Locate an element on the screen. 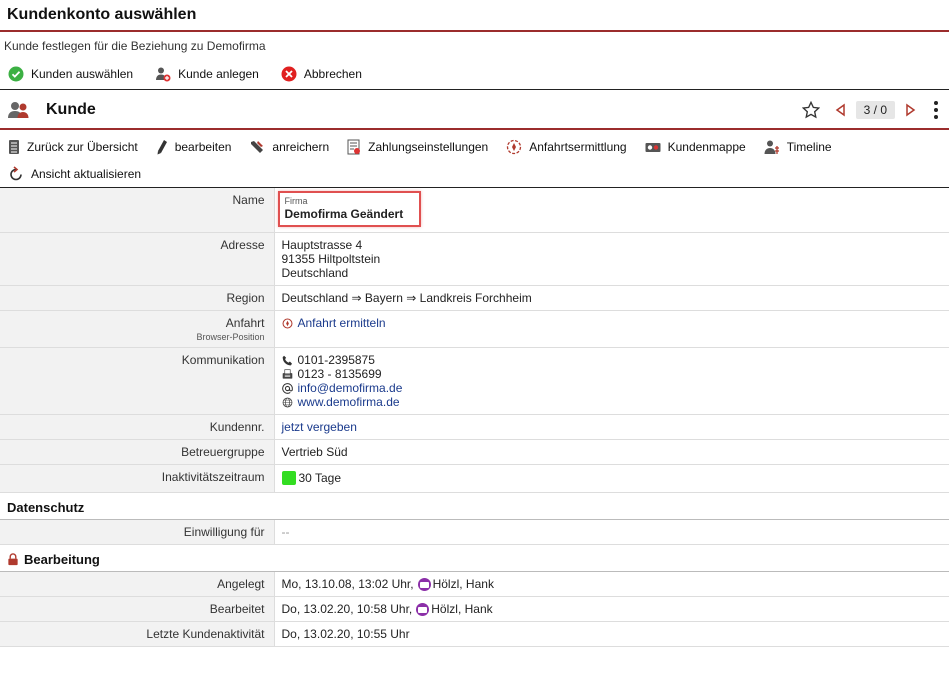 This screenshot has width=949, height=675. last-activity-value: Do, 13.02.20, 10:55 Uhr is located at coordinates (611, 634).